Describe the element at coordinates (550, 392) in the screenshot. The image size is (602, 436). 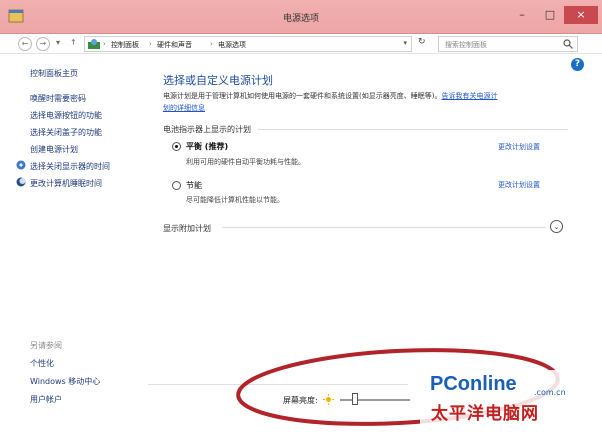
I see `watermark-domain: .com.cn` at that location.